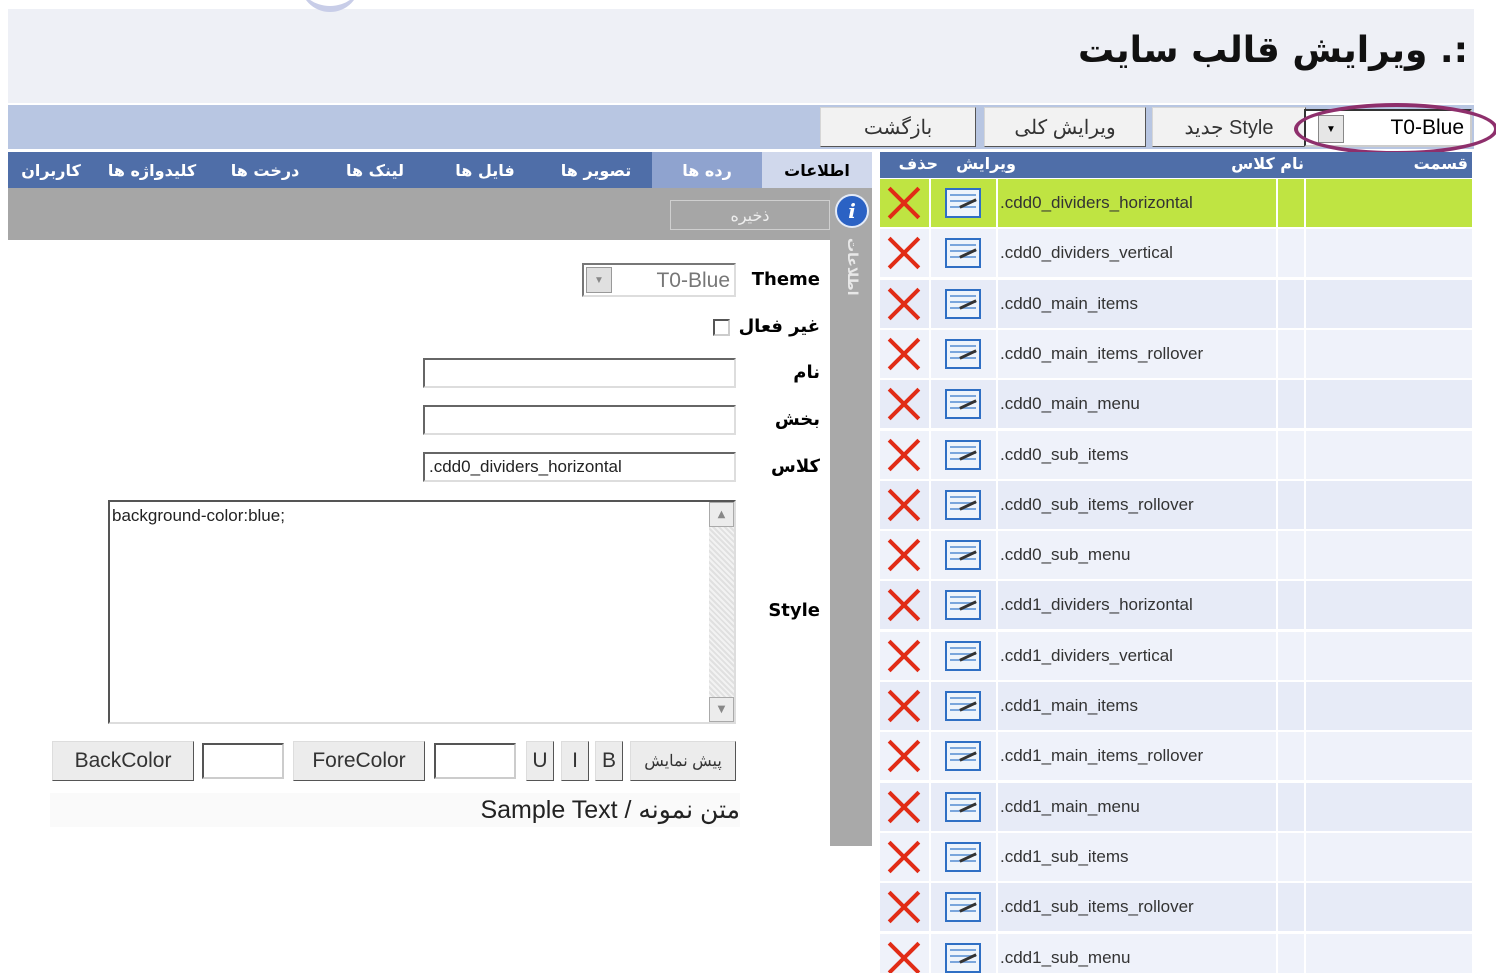 This screenshot has height=973, width=1496. What do you see at coordinates (707, 170) in the screenshot?
I see `tab-categories: رده ها` at bounding box center [707, 170].